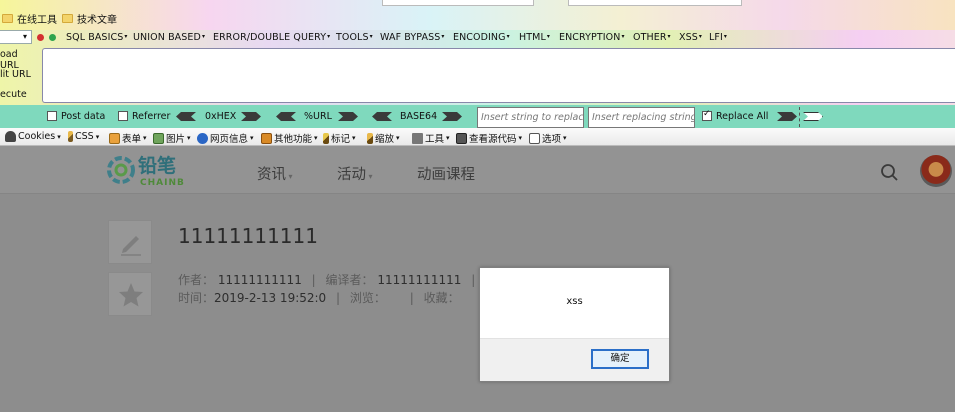 This screenshot has width=955, height=412. What do you see at coordinates (157, 165) in the screenshot?
I see `logo-cn-text: 铅笔` at bounding box center [157, 165].